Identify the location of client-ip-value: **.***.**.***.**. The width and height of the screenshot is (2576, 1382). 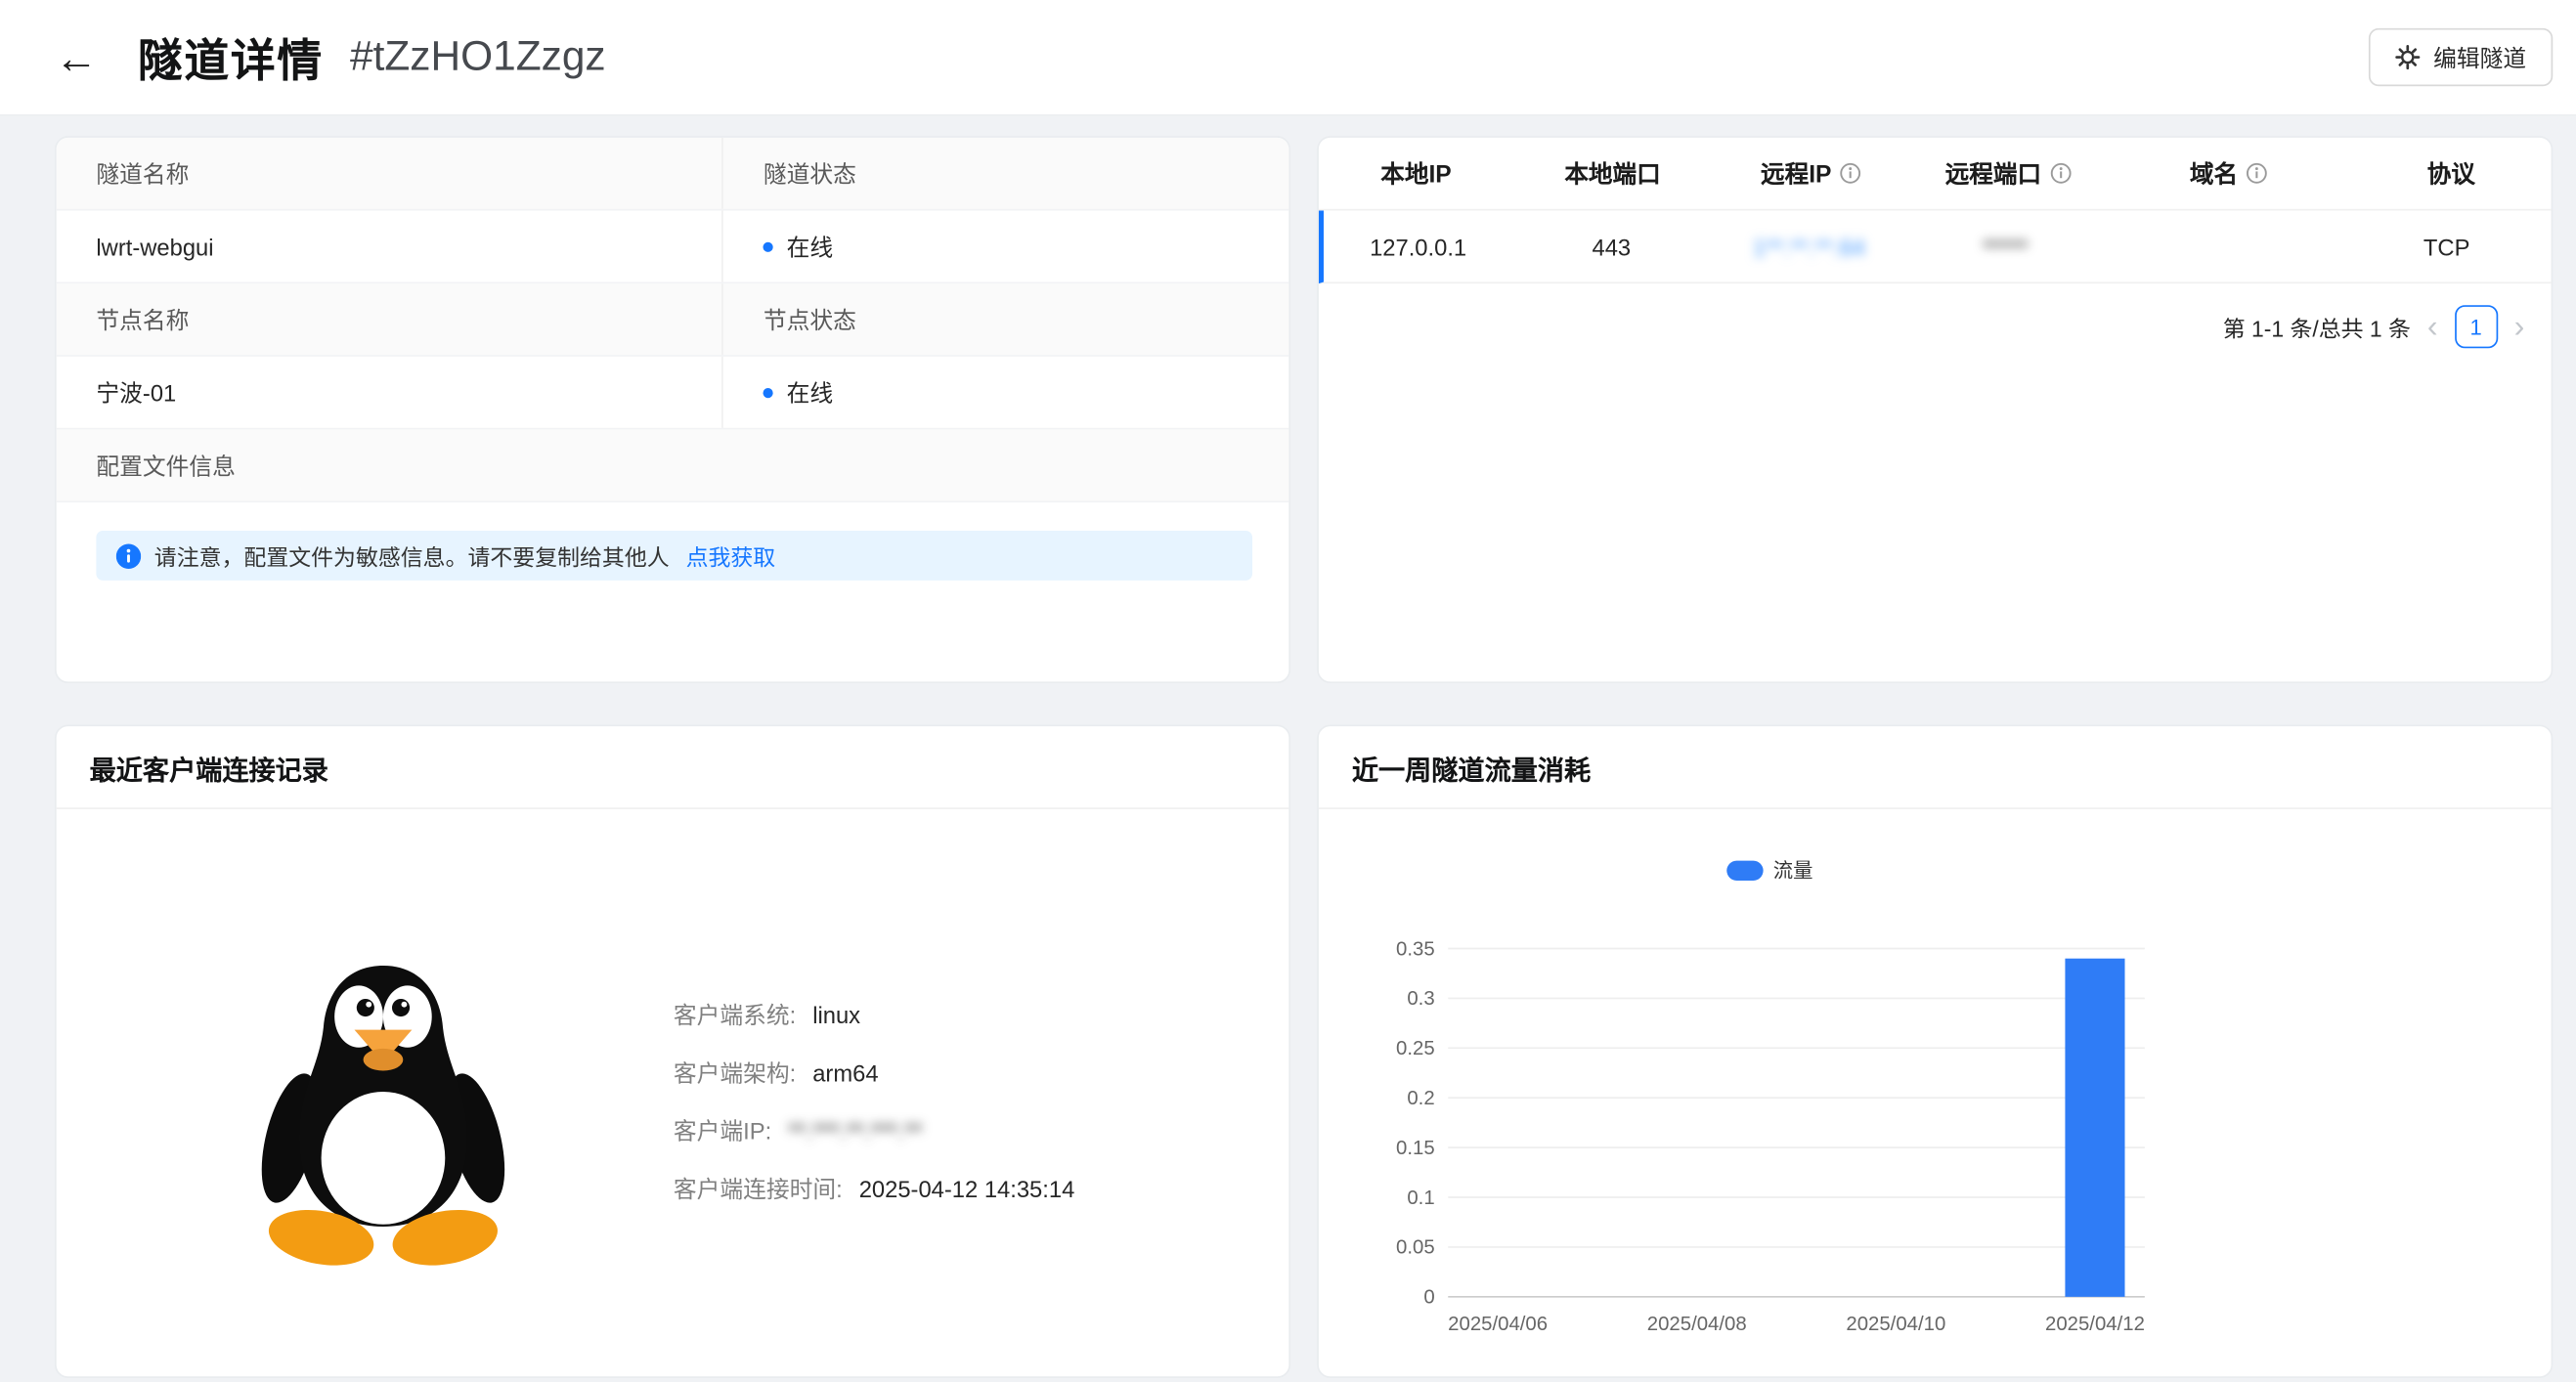
(855, 1130).